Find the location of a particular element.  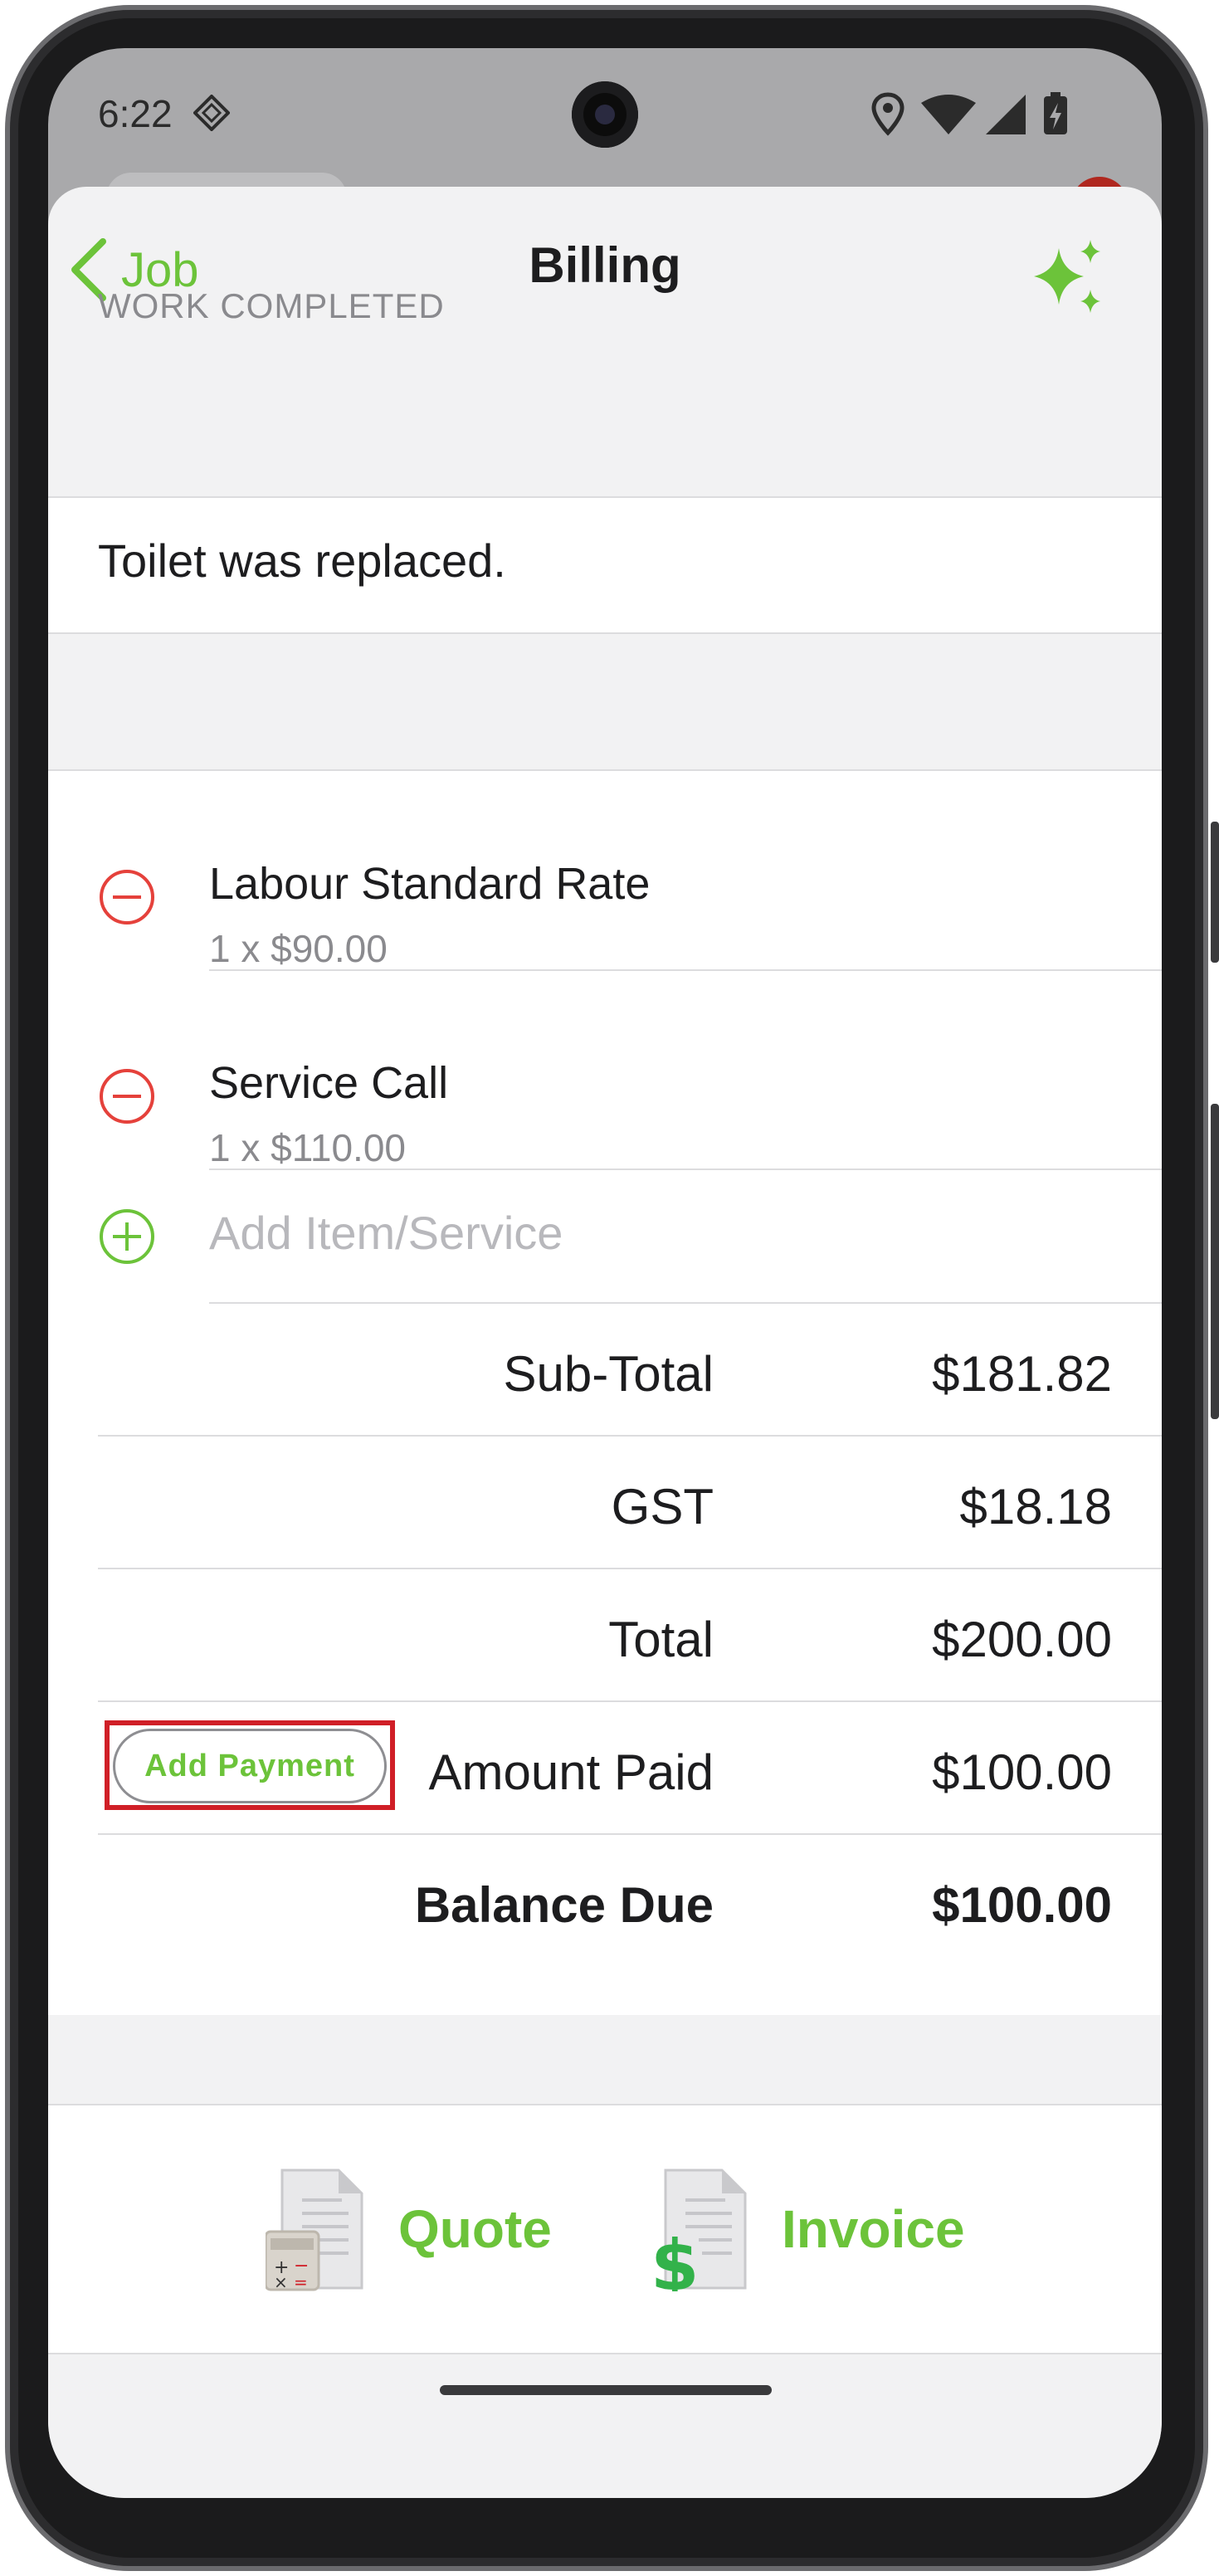

wifi-icon is located at coordinates (949, 115).